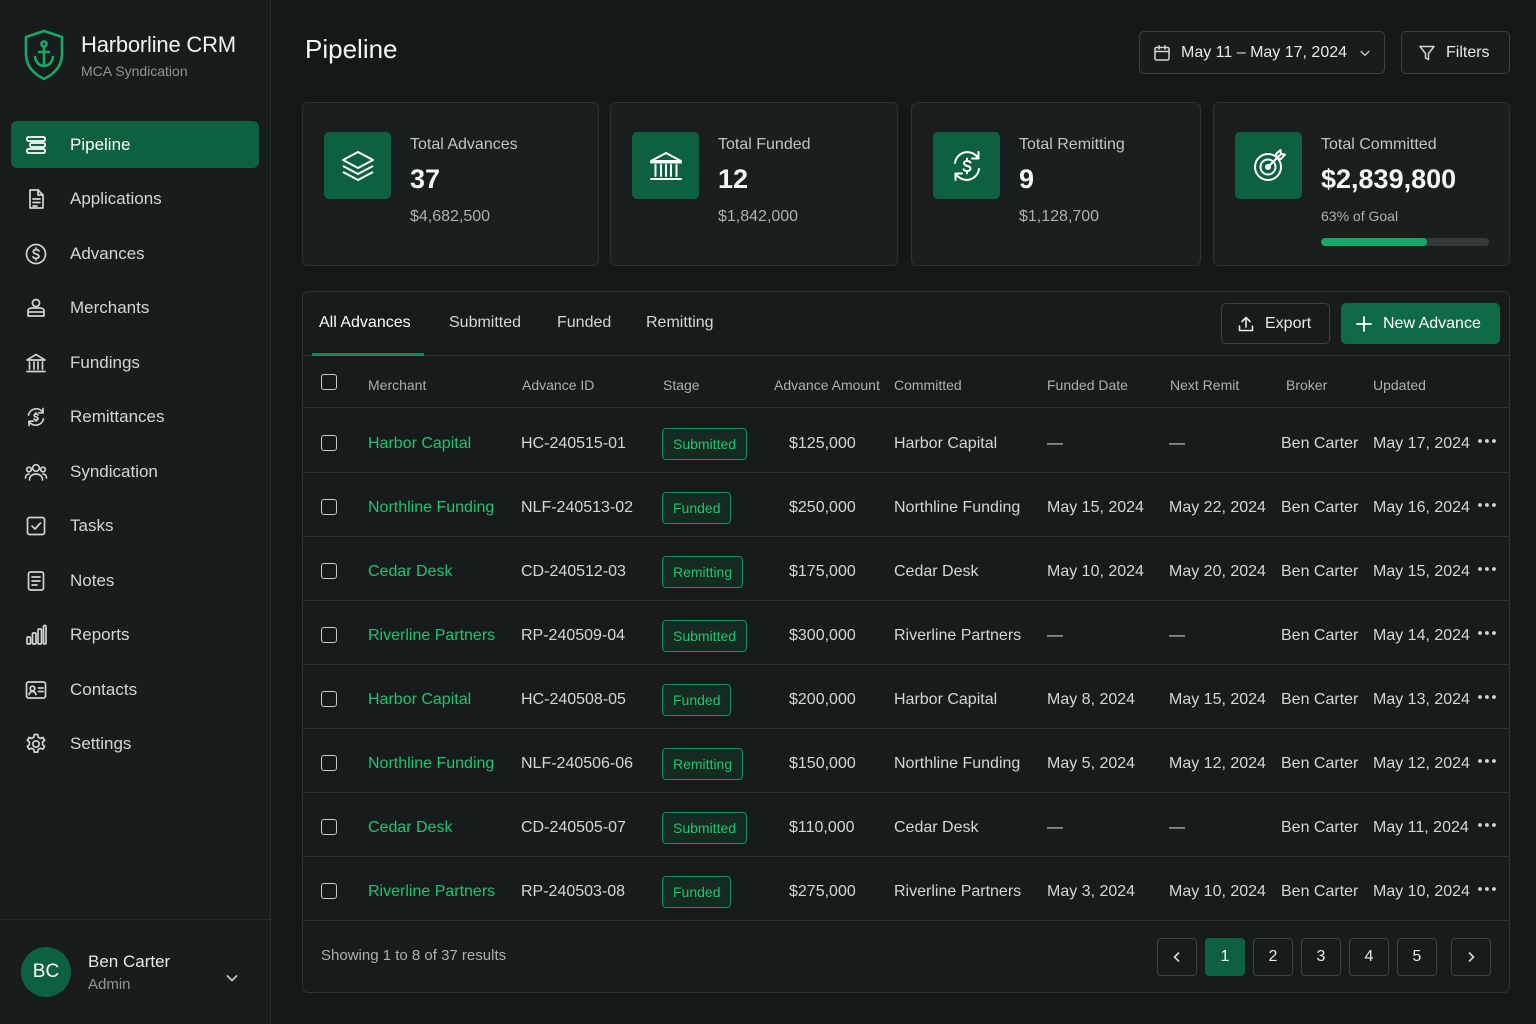 Image resolution: width=1536 pixels, height=1024 pixels. Describe the element at coordinates (425, 179) in the screenshot. I see `card-value: 37` at that location.